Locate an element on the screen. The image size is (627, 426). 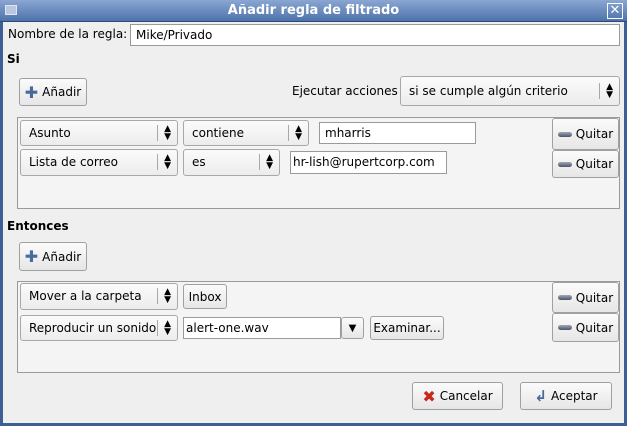
action-type-combo: Mover a la carpeta ▲ ▼ is located at coordinates (99, 296).